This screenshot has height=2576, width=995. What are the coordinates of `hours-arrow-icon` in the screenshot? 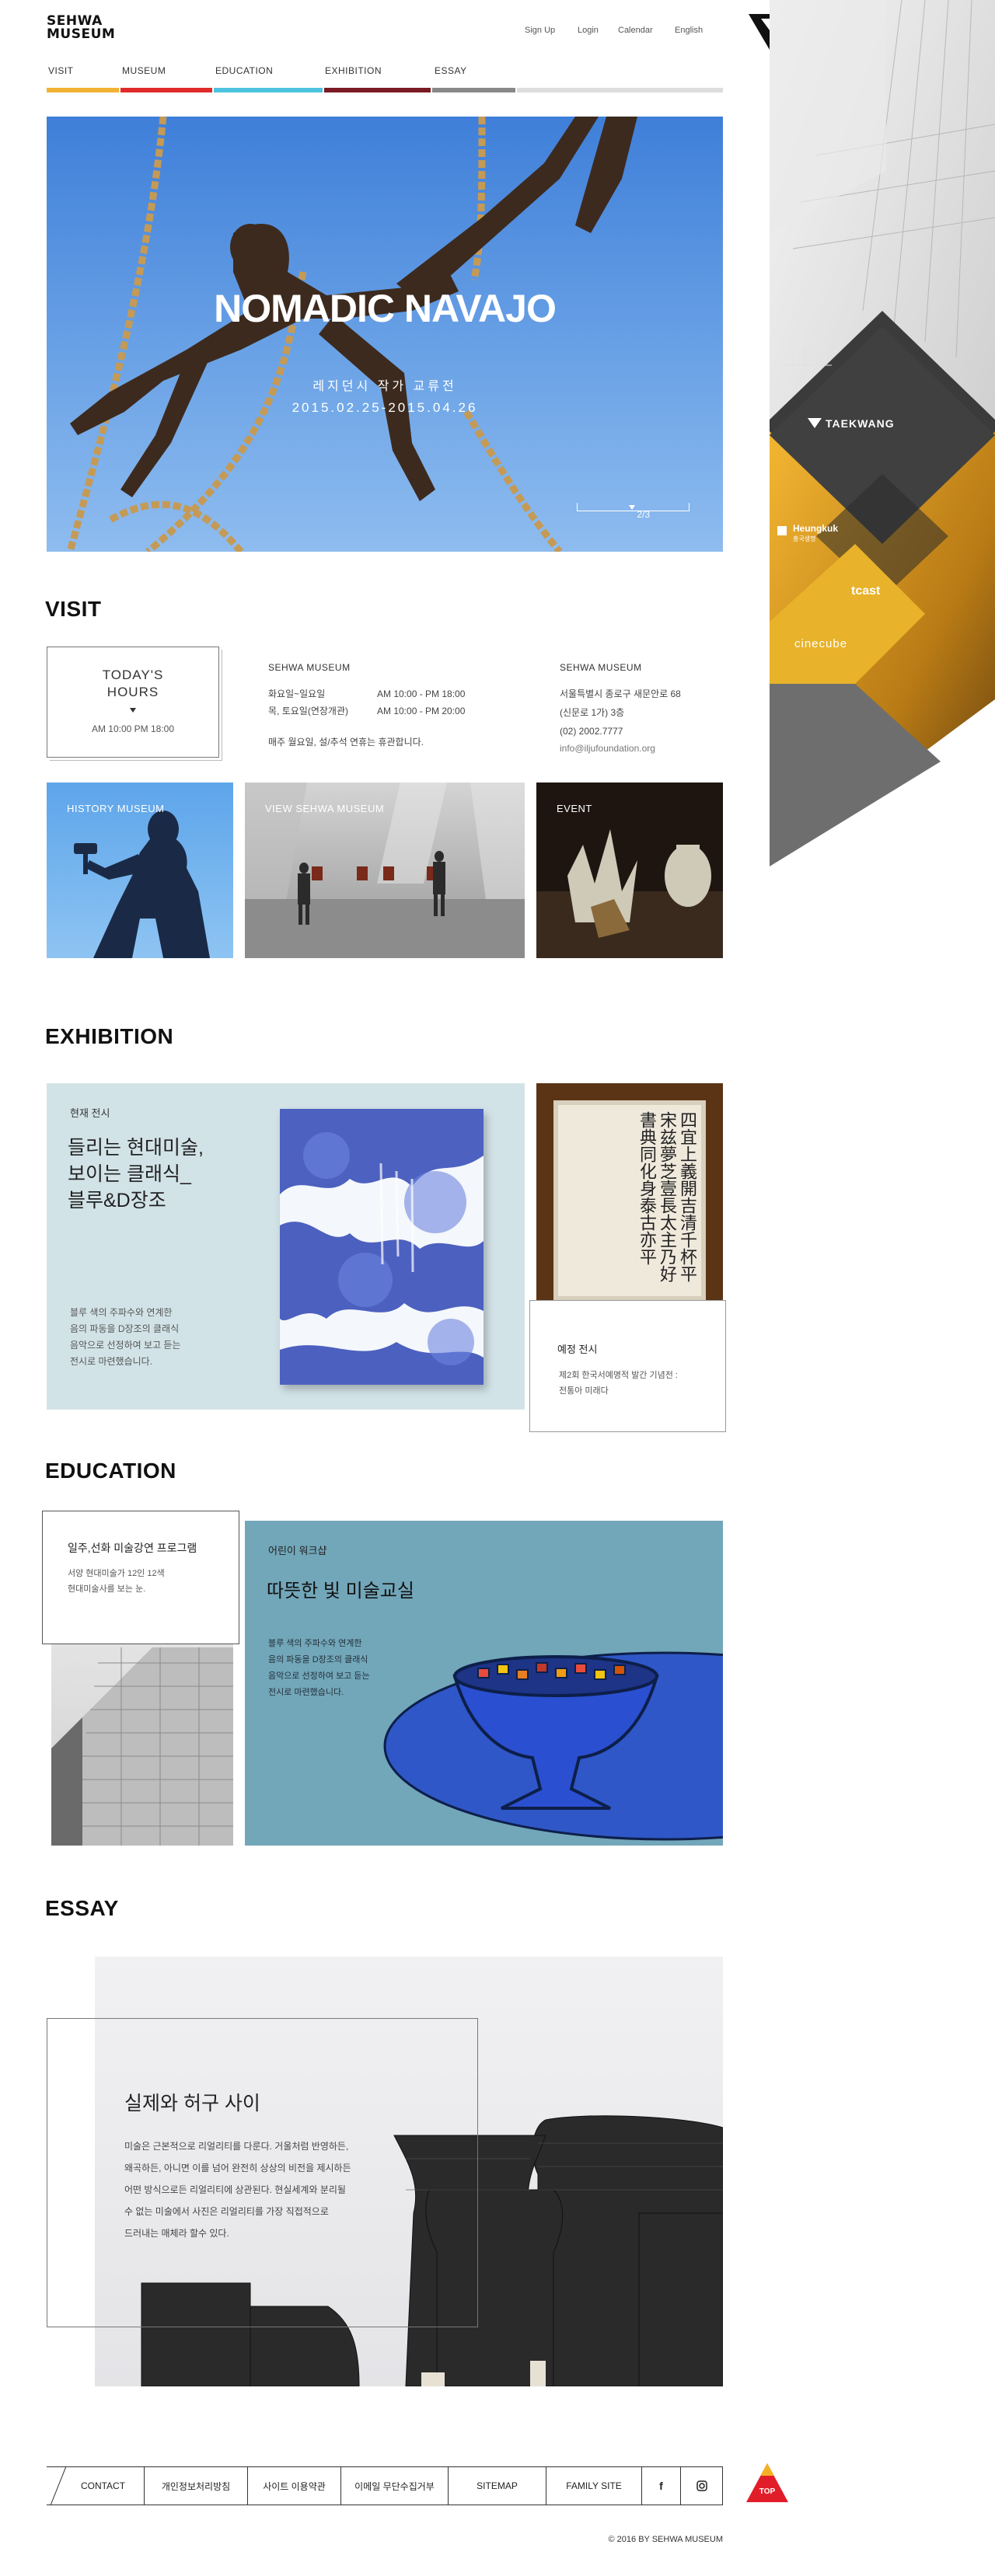 It's located at (133, 710).